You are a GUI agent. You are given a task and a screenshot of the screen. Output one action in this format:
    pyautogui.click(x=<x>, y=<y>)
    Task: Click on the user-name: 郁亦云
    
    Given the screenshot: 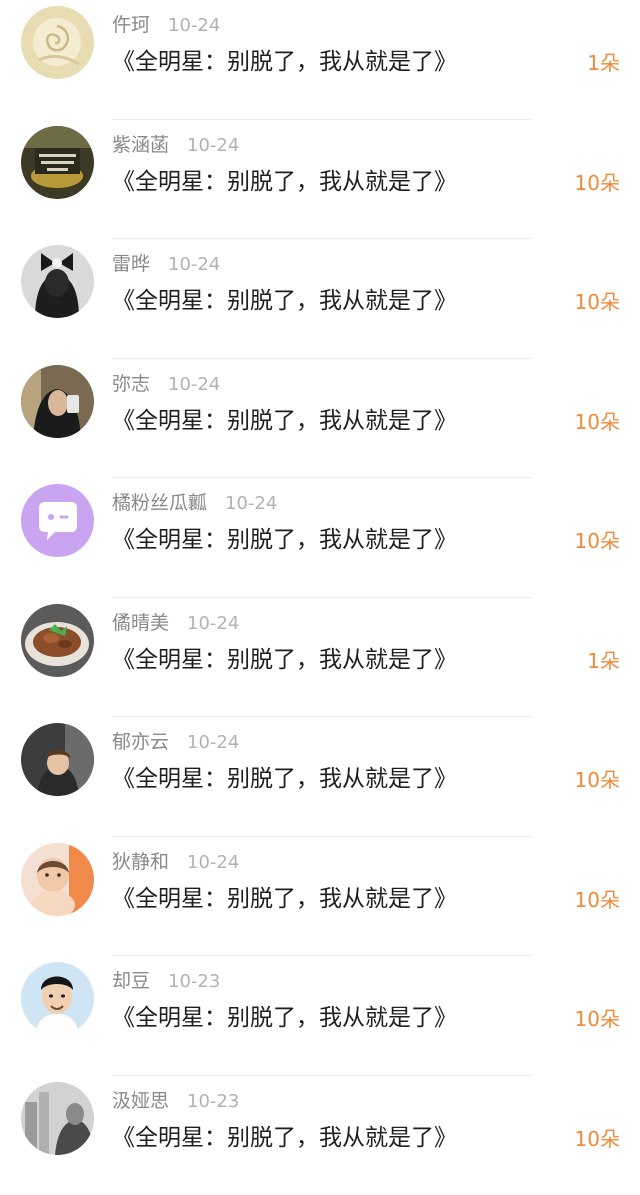 What is the action you would take?
    pyautogui.click(x=140, y=742)
    